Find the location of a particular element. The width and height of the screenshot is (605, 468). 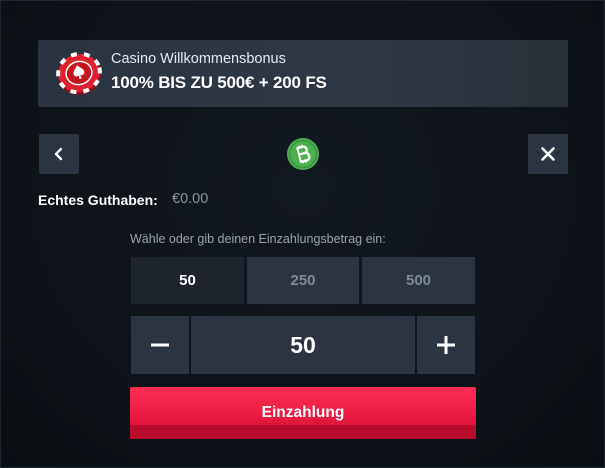

close-button is located at coordinates (548, 154).